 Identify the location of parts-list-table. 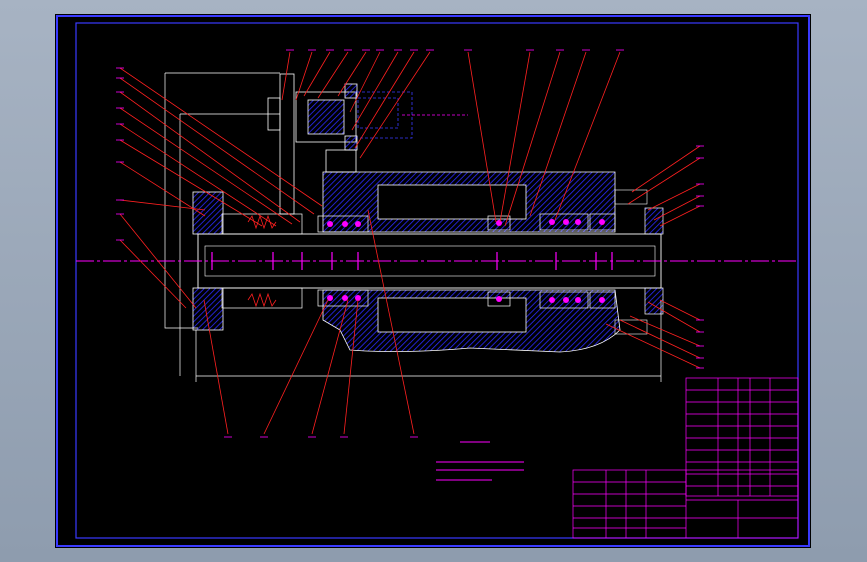
(742, 437).